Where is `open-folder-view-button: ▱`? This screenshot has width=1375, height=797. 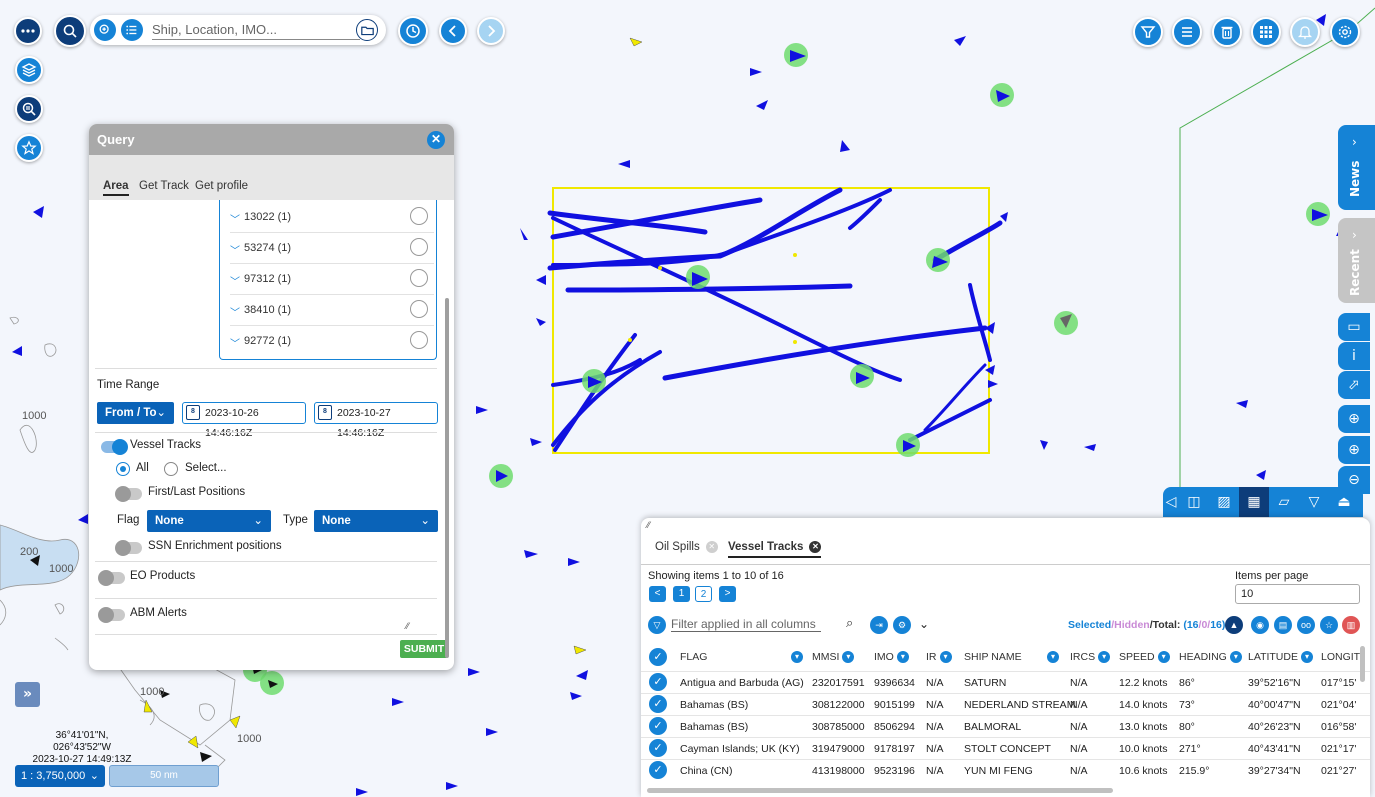 open-folder-view-button: ▱ is located at coordinates (1284, 502).